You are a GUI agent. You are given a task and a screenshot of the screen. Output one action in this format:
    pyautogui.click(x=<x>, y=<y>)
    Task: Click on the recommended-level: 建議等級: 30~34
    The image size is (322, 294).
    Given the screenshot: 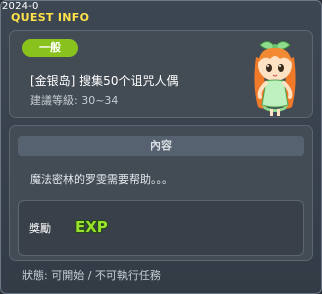 What is the action you would take?
    pyautogui.click(x=74, y=100)
    